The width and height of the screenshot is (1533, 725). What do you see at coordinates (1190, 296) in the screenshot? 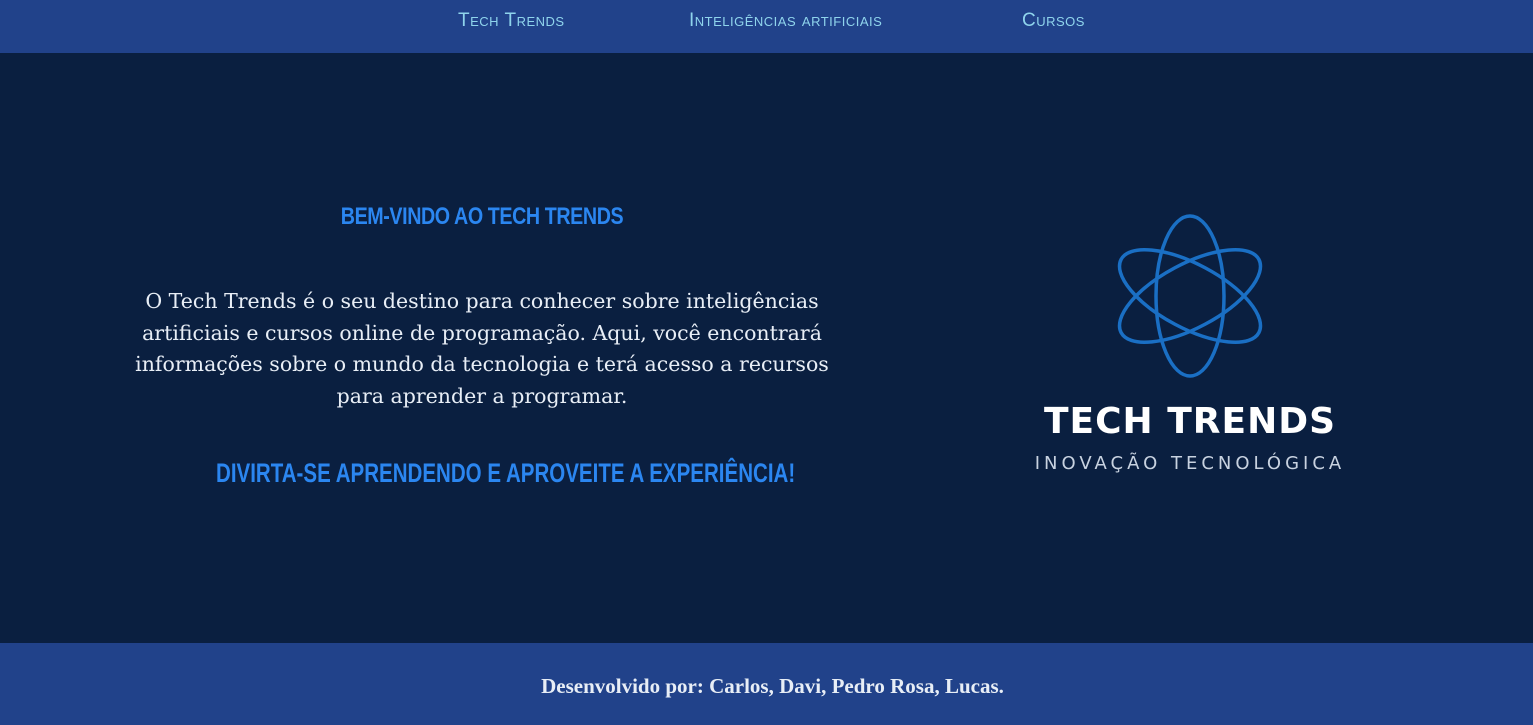
I see `atom-icon` at bounding box center [1190, 296].